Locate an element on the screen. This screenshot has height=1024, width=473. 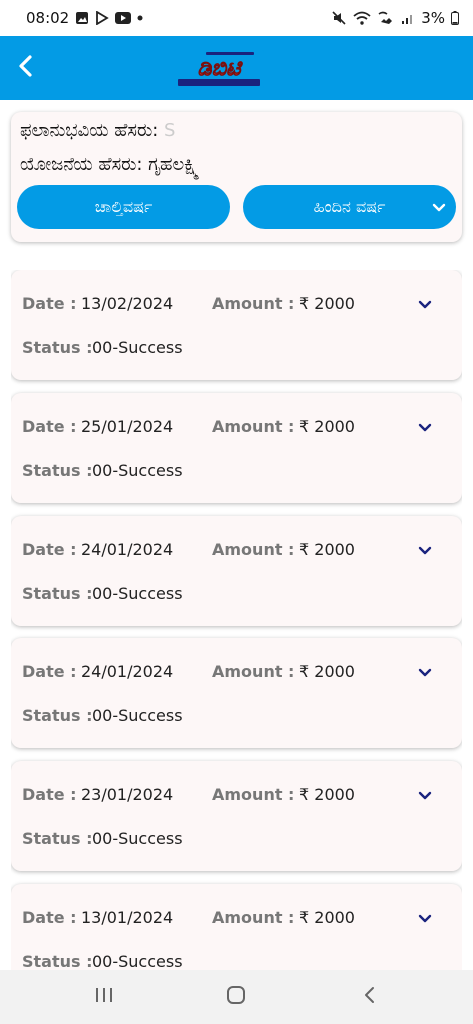
gallery-icon is located at coordinates (82, 18).